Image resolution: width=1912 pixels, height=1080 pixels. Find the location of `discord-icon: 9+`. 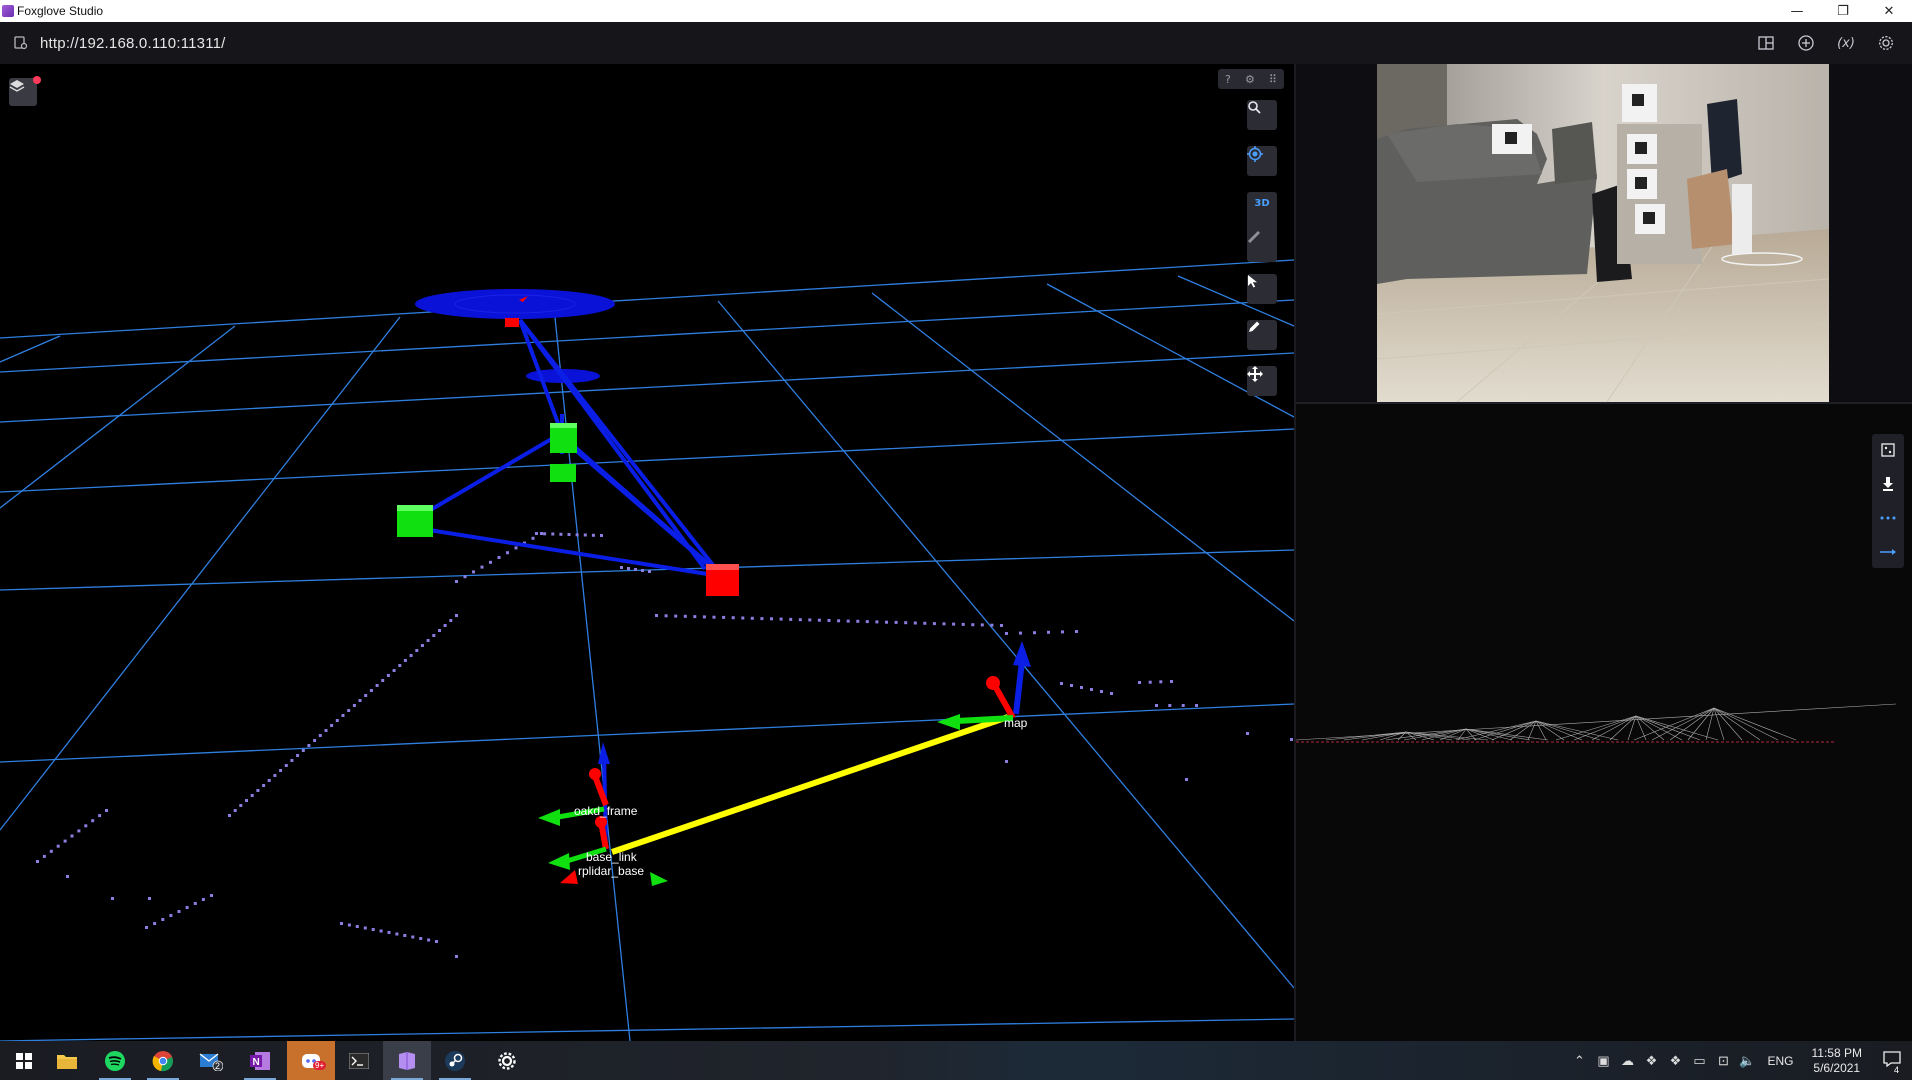

discord-icon: 9+ is located at coordinates (311, 1060).